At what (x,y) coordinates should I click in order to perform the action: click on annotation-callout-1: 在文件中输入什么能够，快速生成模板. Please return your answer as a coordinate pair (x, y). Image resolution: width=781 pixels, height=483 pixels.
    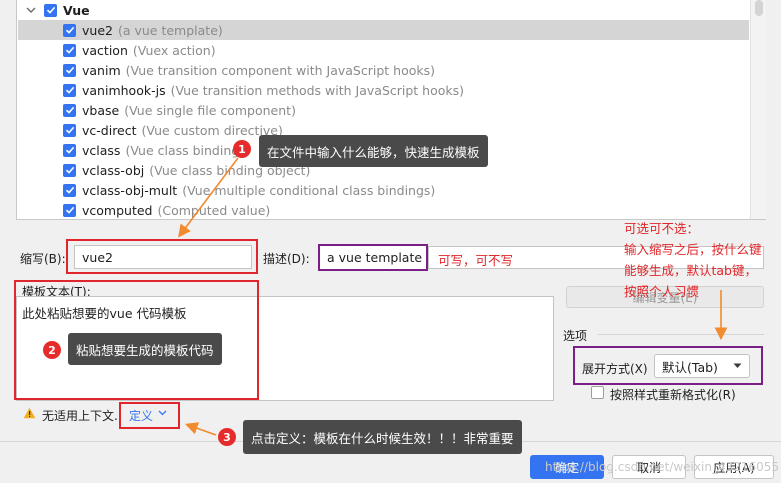
    Looking at the image, I should click on (373, 151).